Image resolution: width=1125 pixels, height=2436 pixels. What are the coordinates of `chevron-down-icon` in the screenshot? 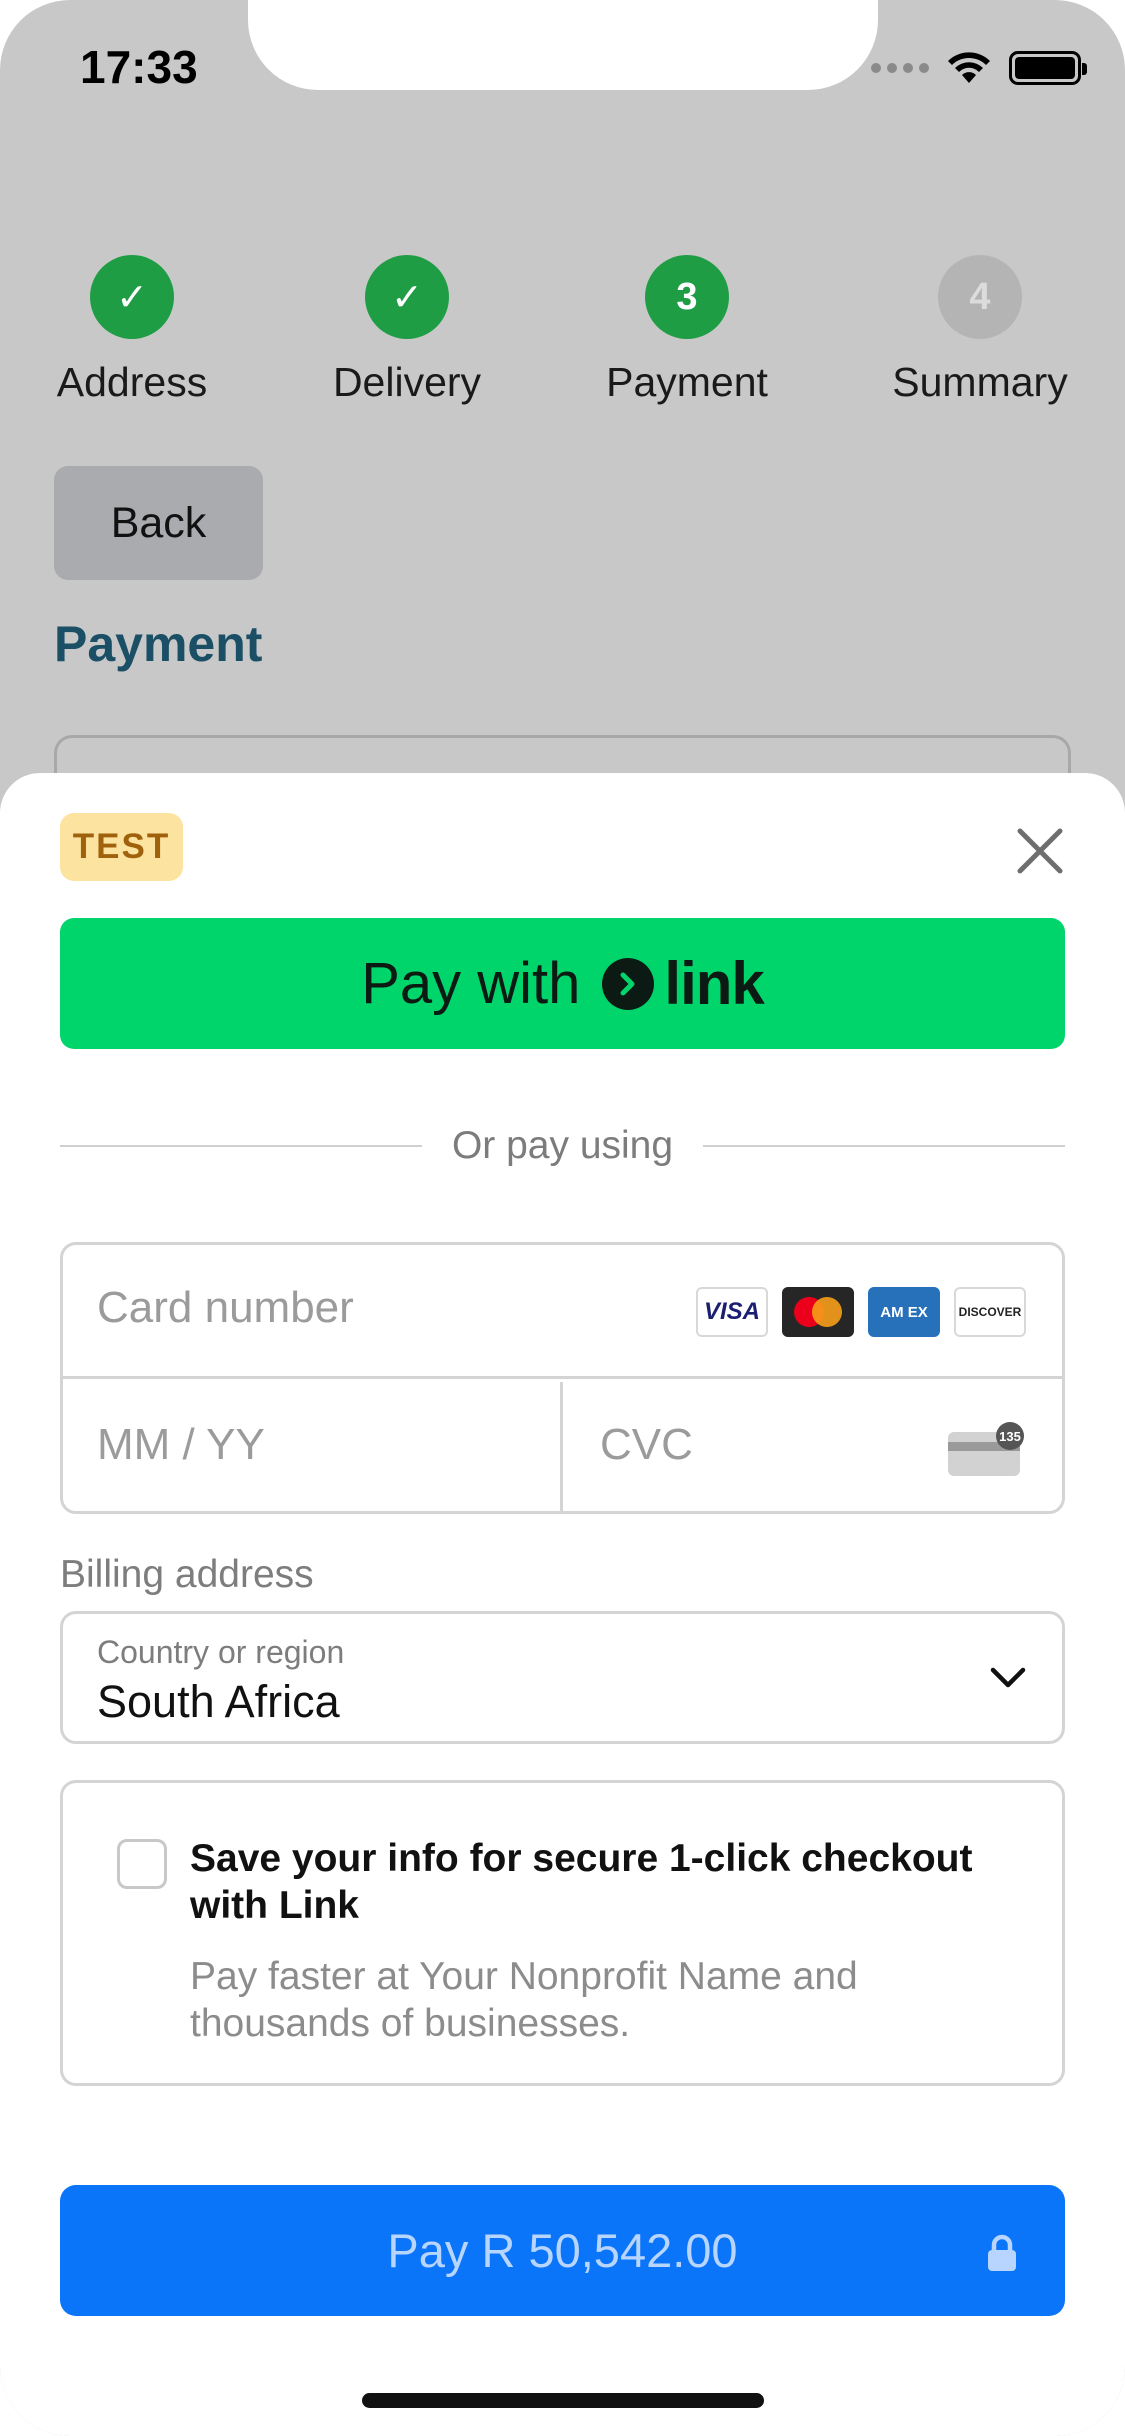 It's located at (1008, 1677).